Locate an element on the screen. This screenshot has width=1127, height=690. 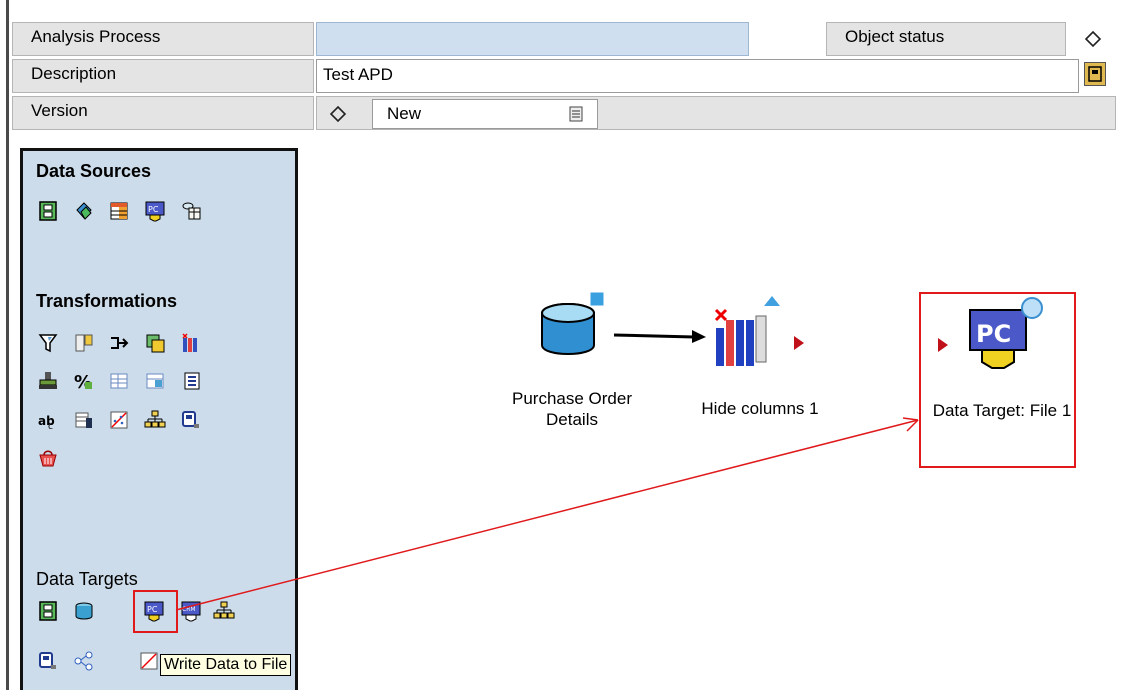
column-table-icon is located at coordinates (84, 420).